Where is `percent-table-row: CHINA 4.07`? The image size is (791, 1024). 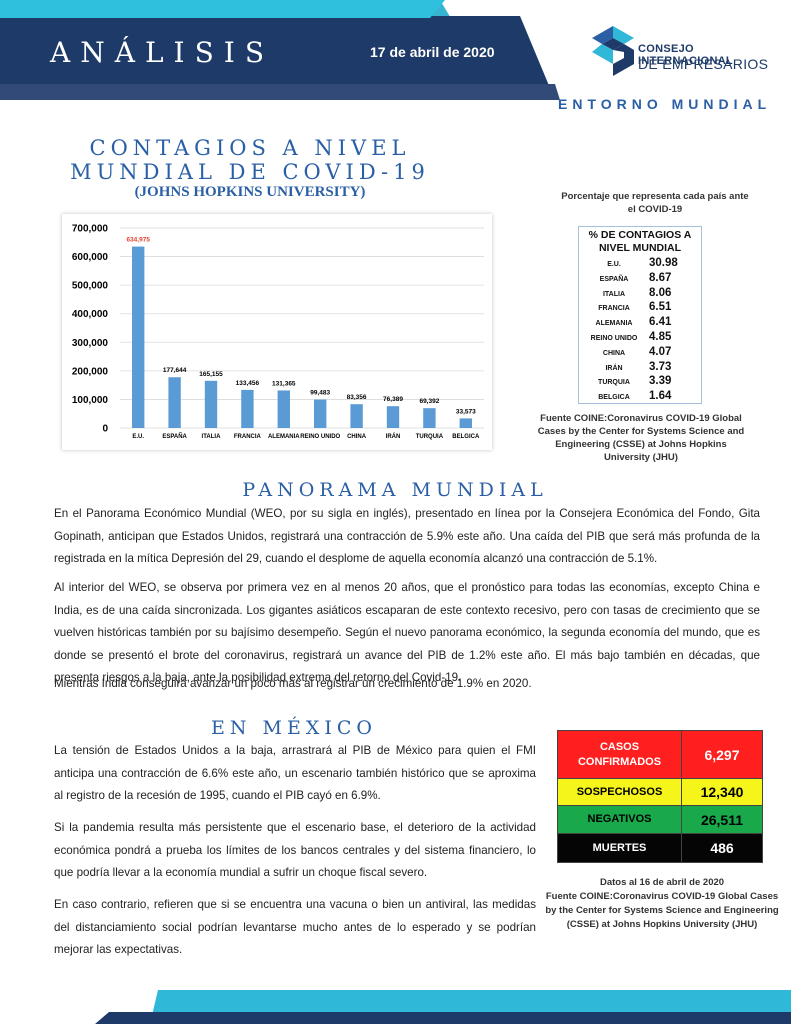 percent-table-row: CHINA 4.07 is located at coordinates (640, 353).